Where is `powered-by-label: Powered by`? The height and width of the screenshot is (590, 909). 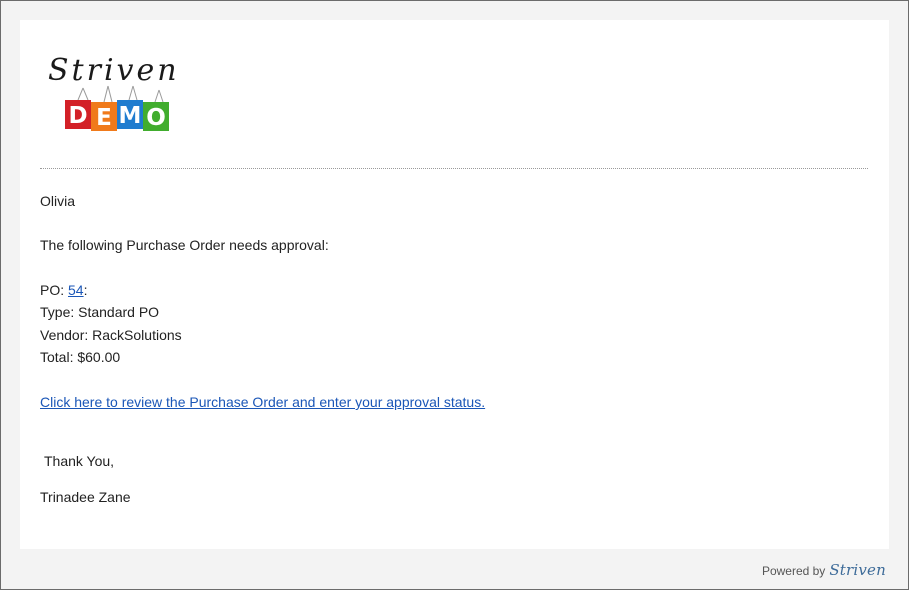 powered-by-label: Powered by is located at coordinates (793, 571).